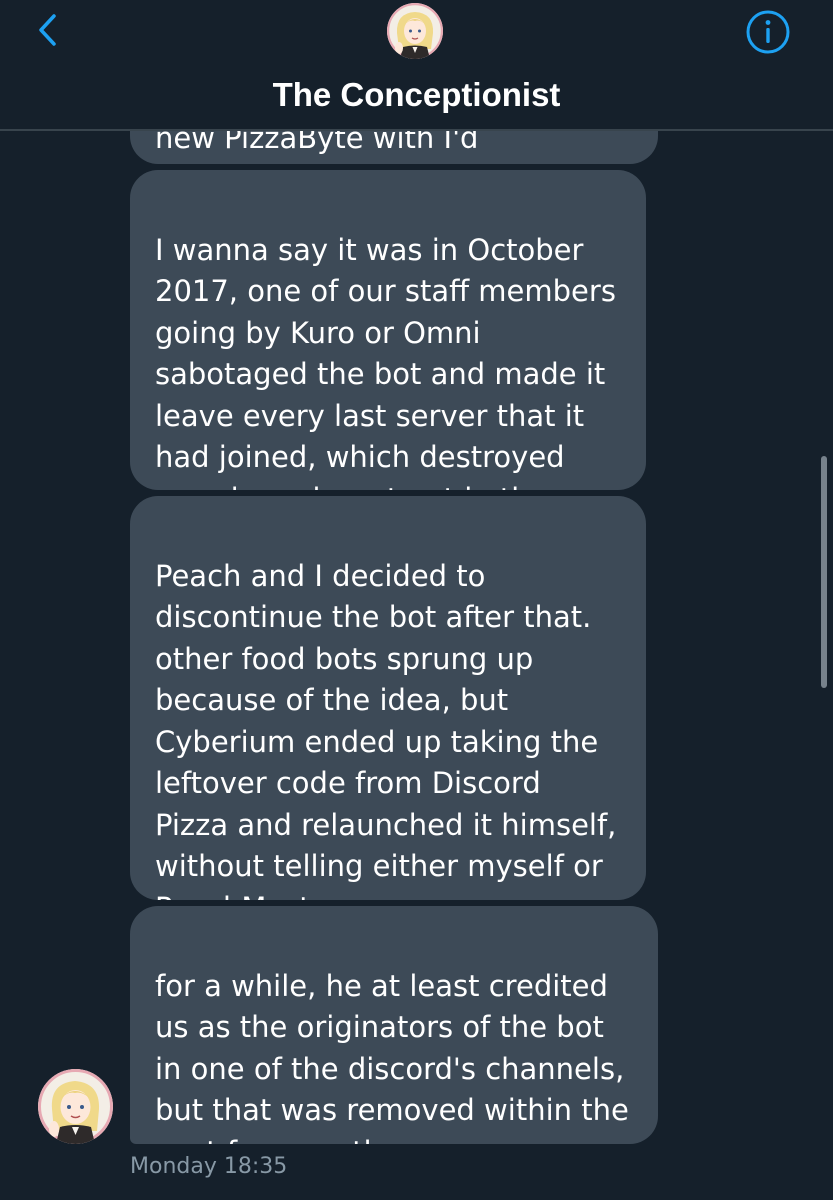 This screenshot has height=1200, width=833. I want to click on info-button, so click(768, 32).